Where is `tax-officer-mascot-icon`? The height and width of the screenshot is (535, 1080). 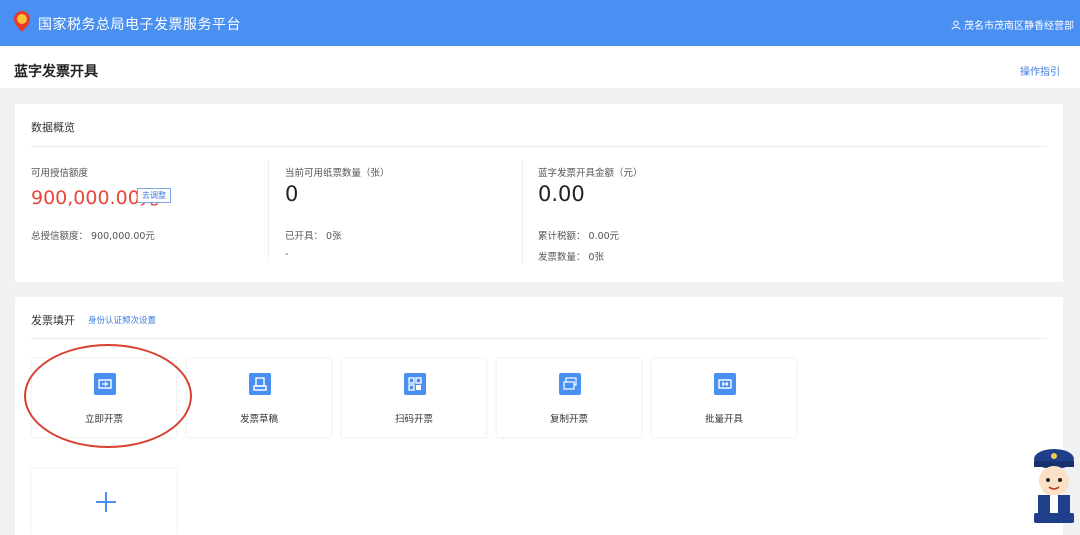
tax-officer-mascot-icon is located at coordinates (1054, 486).